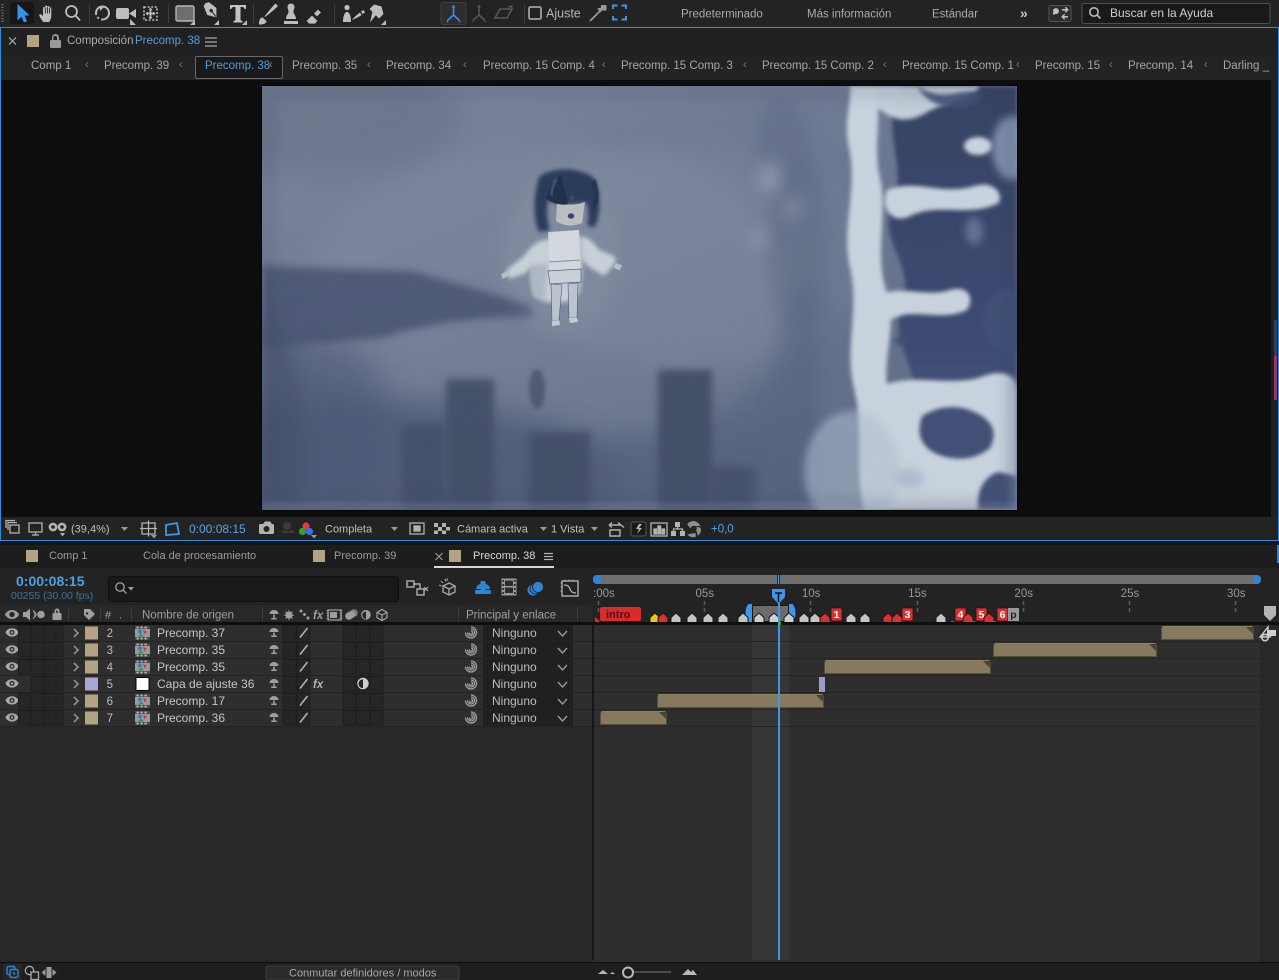 The image size is (1279, 980). I want to click on svg-text: 10s, so click(811, 594).